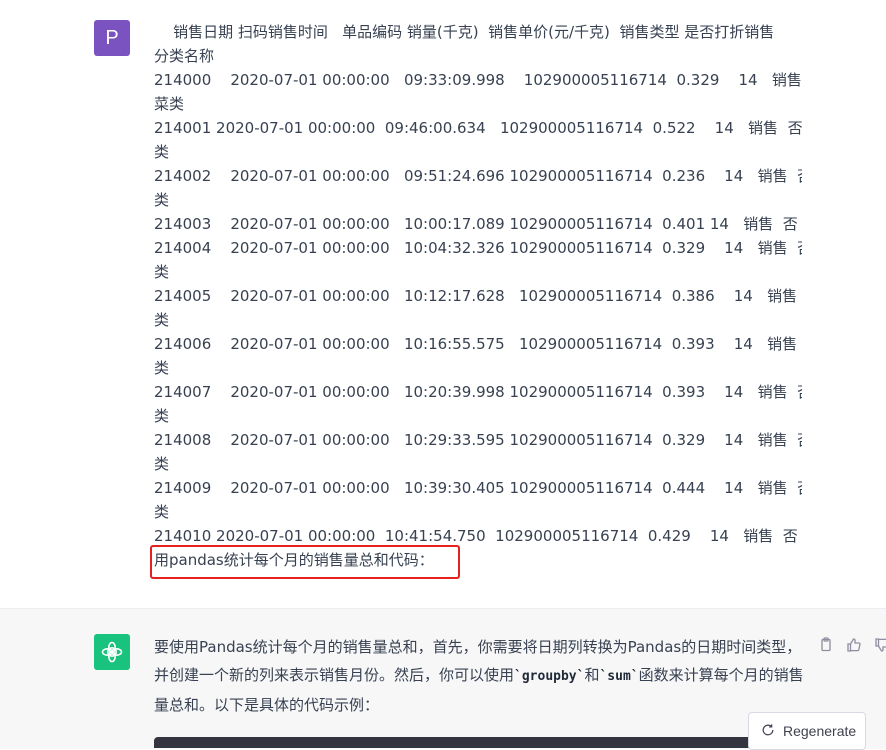 This screenshot has width=886, height=750. What do you see at coordinates (826, 645) in the screenshot?
I see `copy-icon` at bounding box center [826, 645].